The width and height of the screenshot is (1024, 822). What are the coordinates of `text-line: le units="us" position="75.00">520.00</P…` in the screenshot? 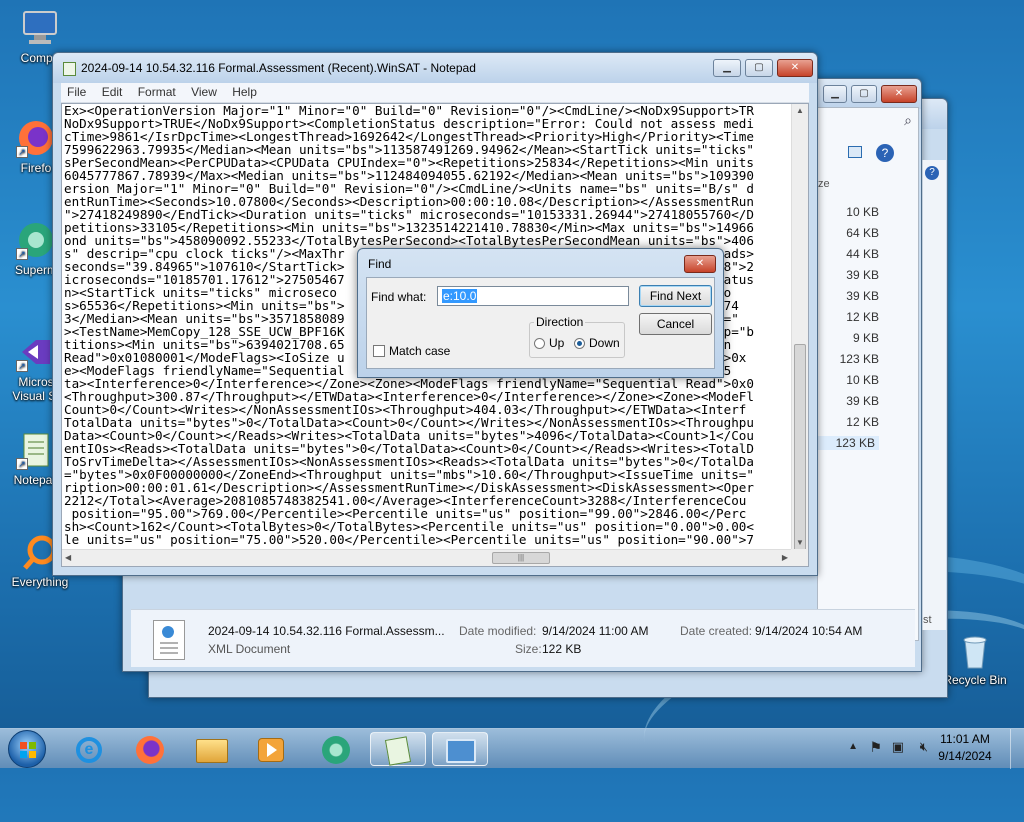 It's located at (409, 539).